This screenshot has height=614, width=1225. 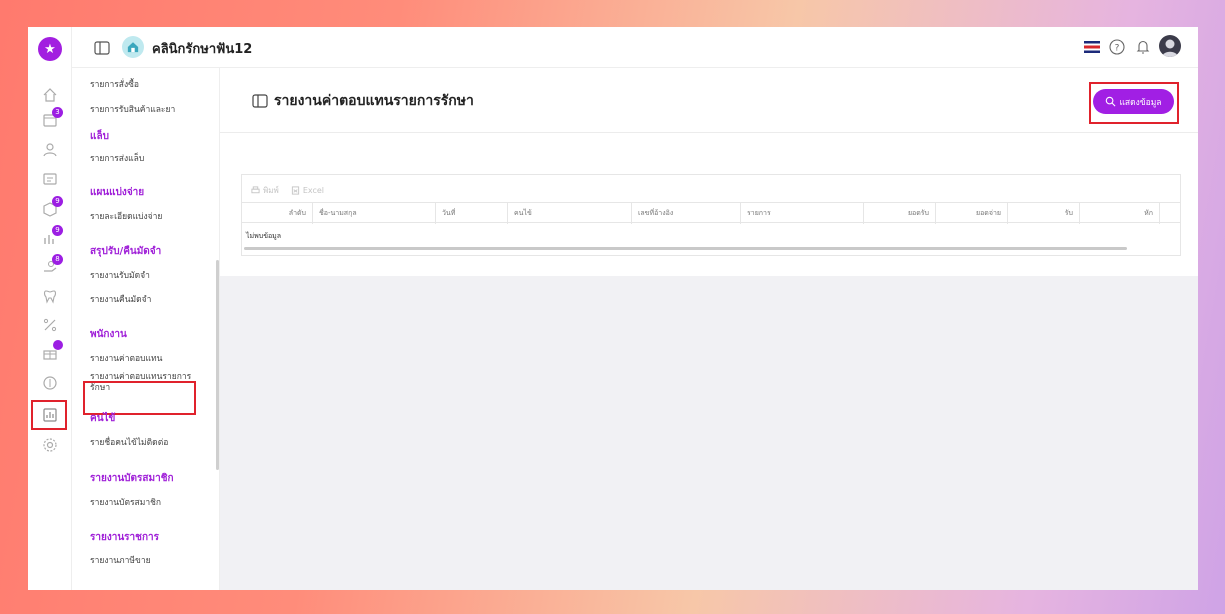 What do you see at coordinates (145, 110) in the screenshot?
I see `submenu-item-receive: รายการรับสินค้าและยา` at bounding box center [145, 110].